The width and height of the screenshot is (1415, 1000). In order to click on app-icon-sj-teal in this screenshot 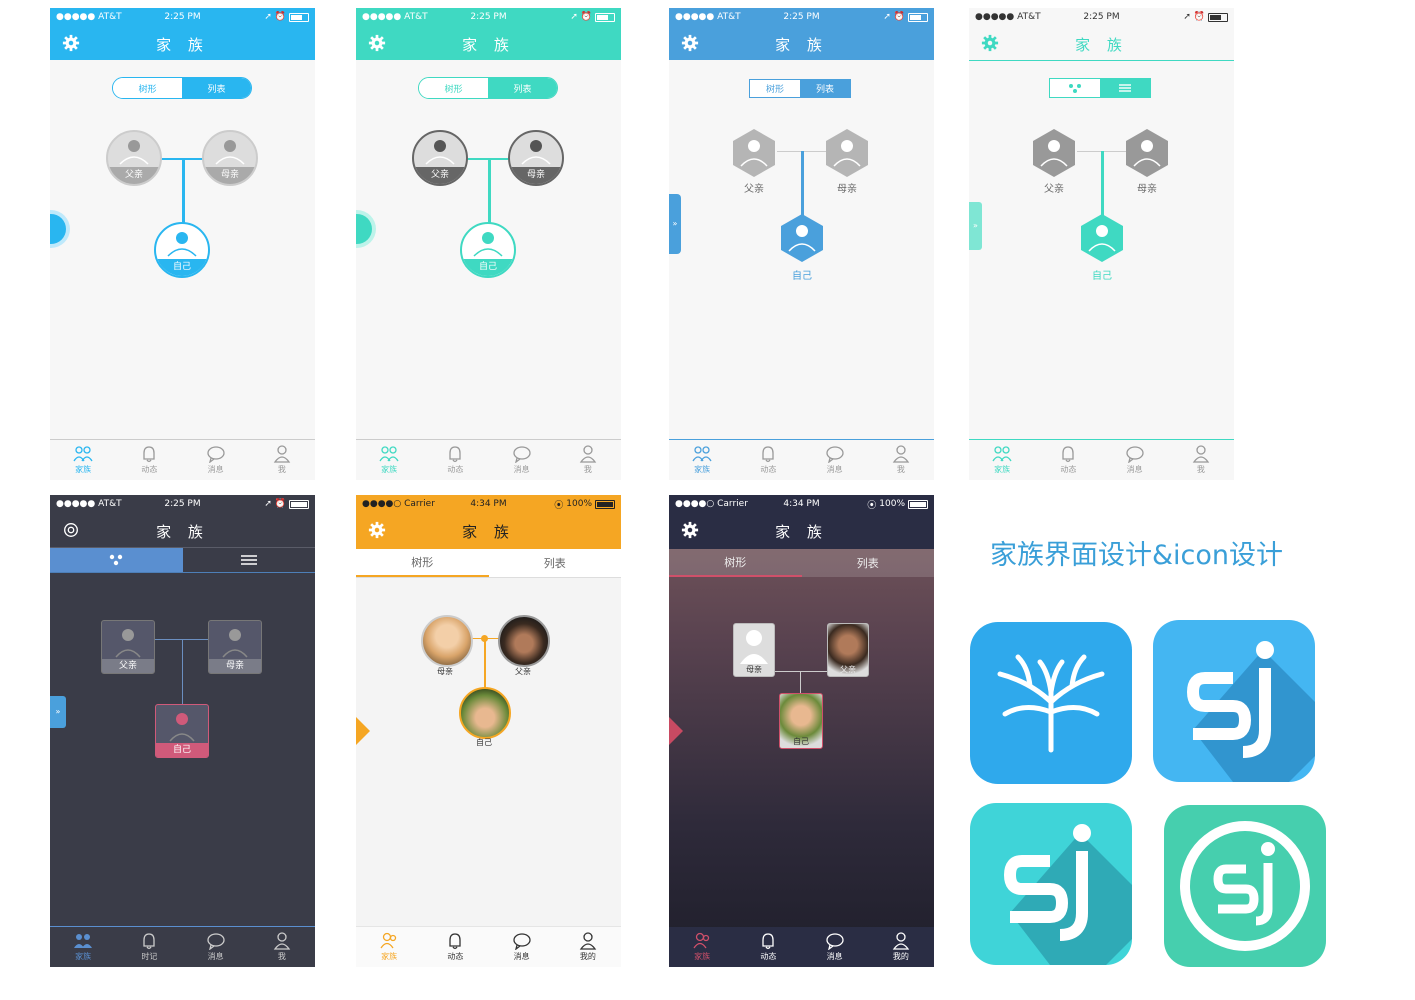, I will do `click(1051, 884)`.